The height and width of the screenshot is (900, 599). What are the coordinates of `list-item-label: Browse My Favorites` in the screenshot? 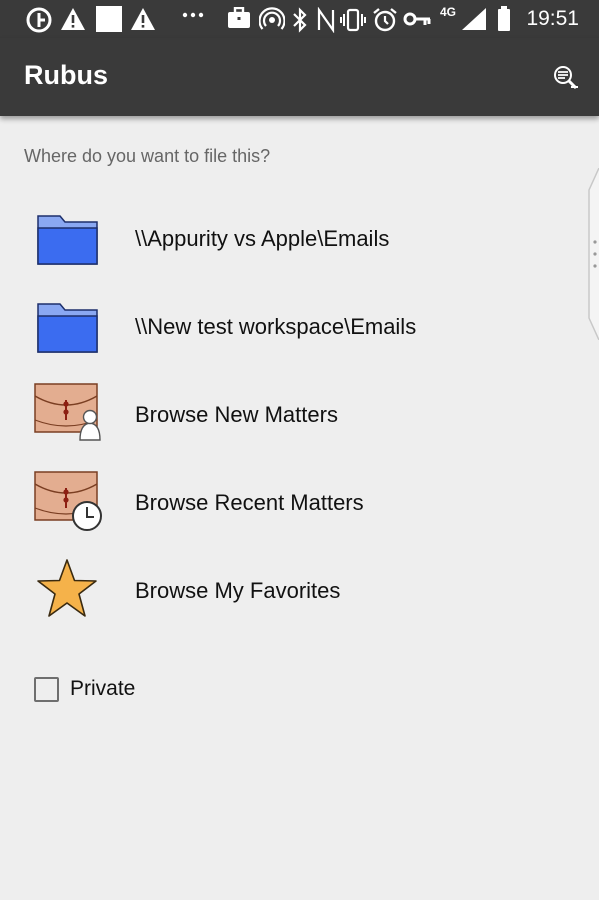 It's located at (238, 590).